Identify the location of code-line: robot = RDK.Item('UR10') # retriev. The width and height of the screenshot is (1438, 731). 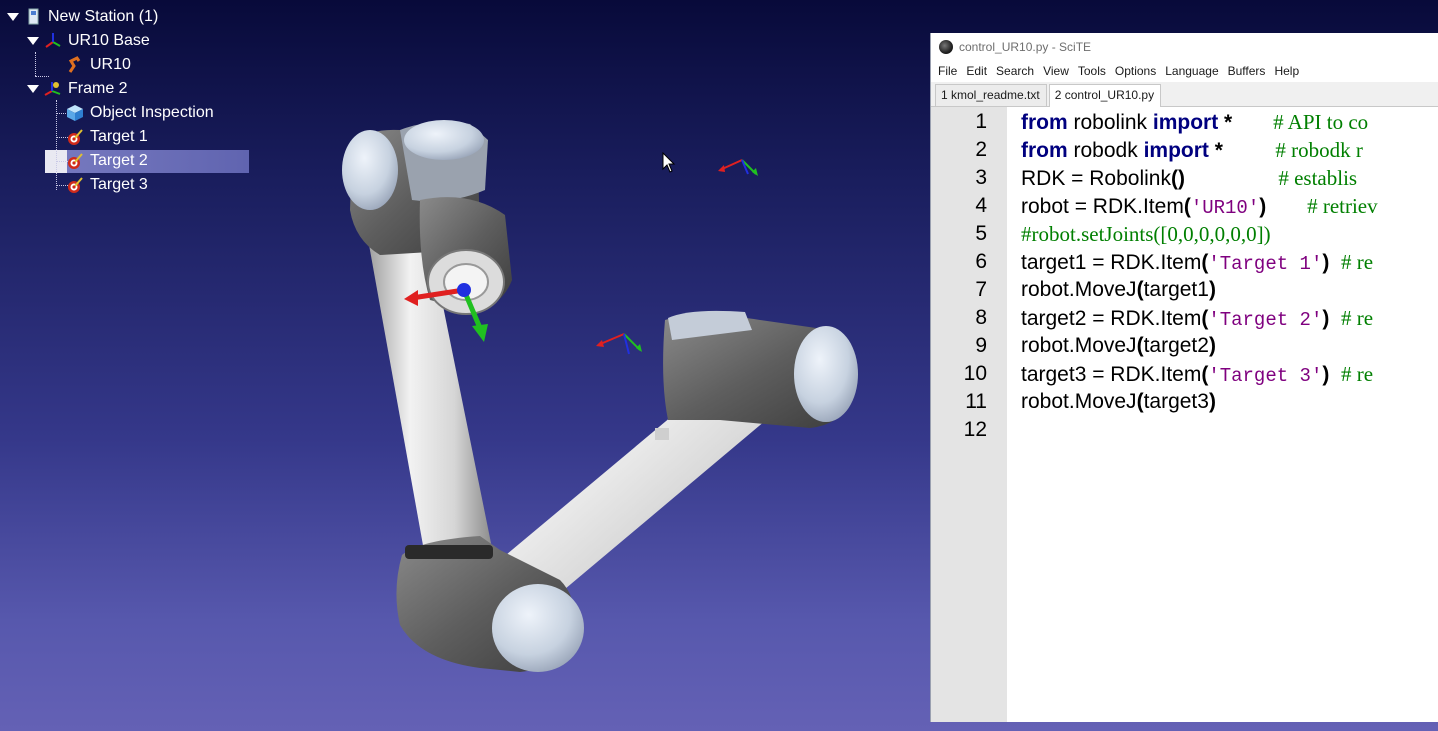
(1229, 206).